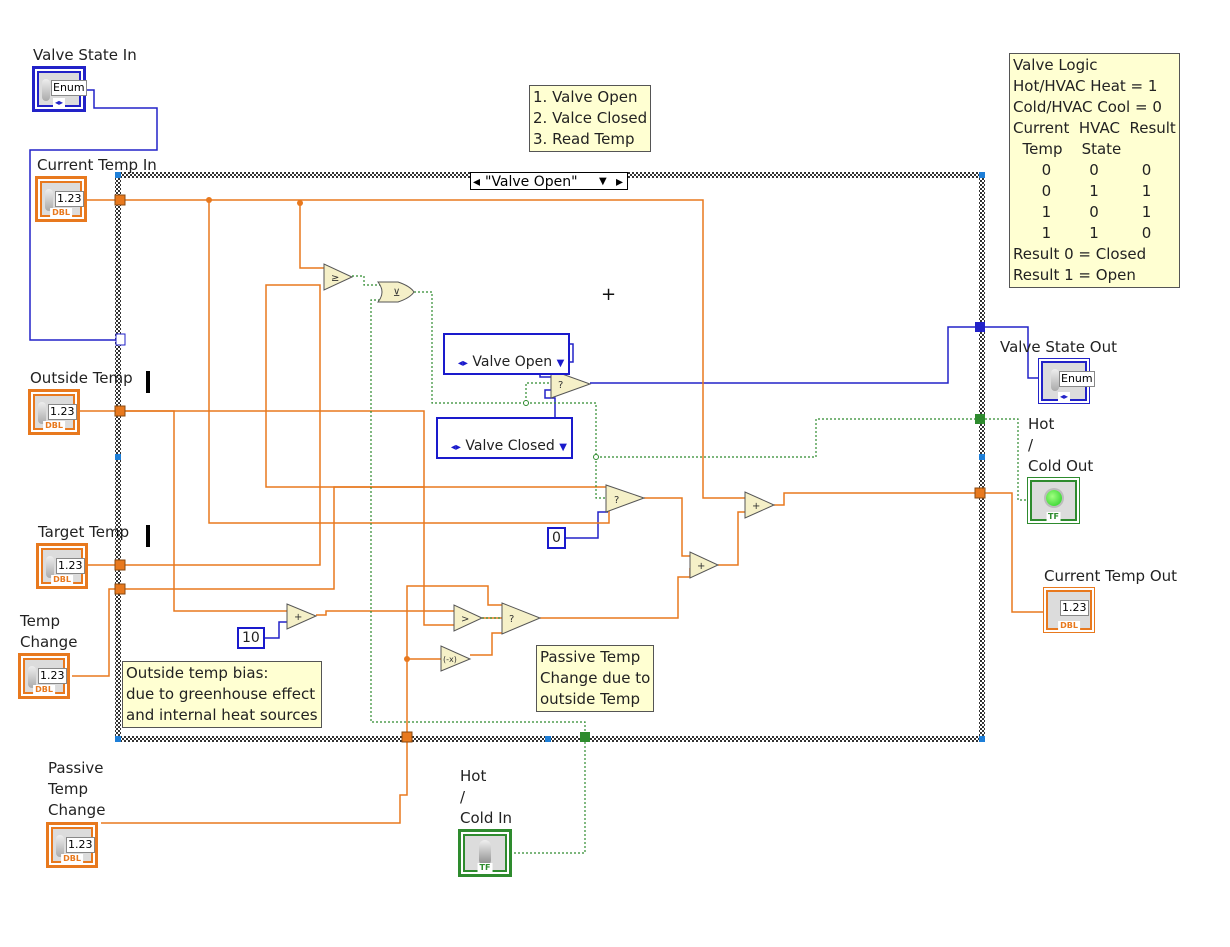 The height and width of the screenshot is (947, 1230). Describe the element at coordinates (476, 182) in the screenshot. I see `decrement-case-icon: ◂` at that location.